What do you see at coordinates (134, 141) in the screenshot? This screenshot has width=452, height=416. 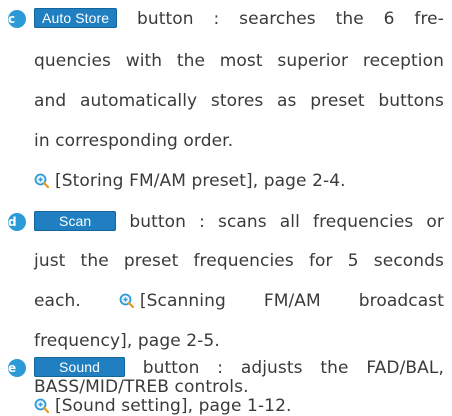 I see `item-c-line4: in corresponding order.` at bounding box center [134, 141].